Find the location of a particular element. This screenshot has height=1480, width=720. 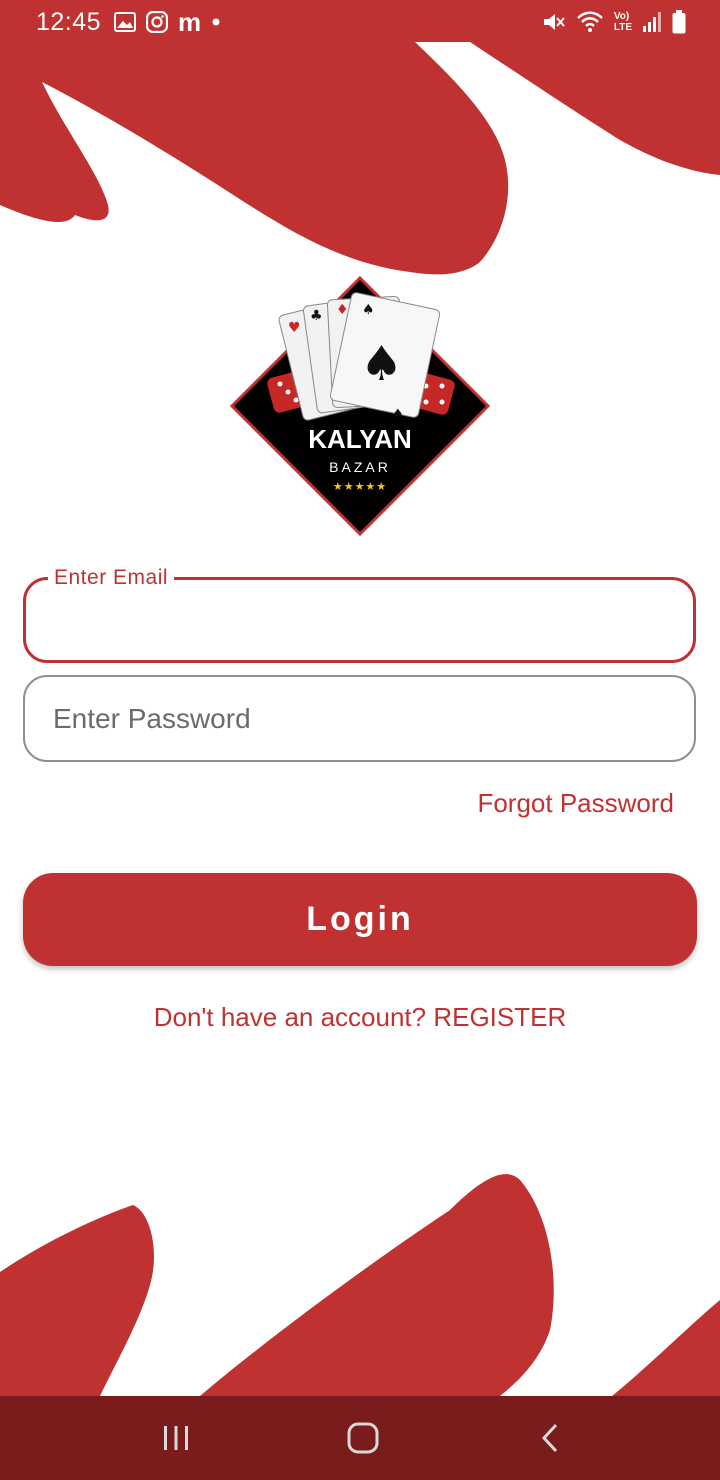

forgot-password-link: Forgot Password is located at coordinates (575, 803).